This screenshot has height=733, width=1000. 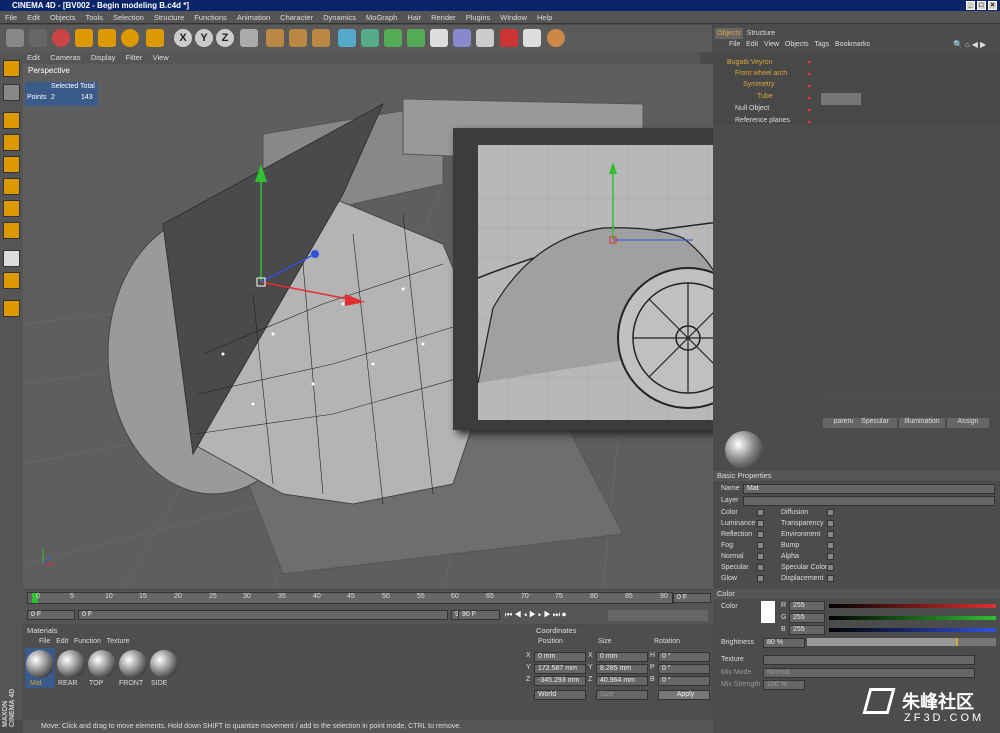 I want to click on layer-field, so click(x=869, y=501).